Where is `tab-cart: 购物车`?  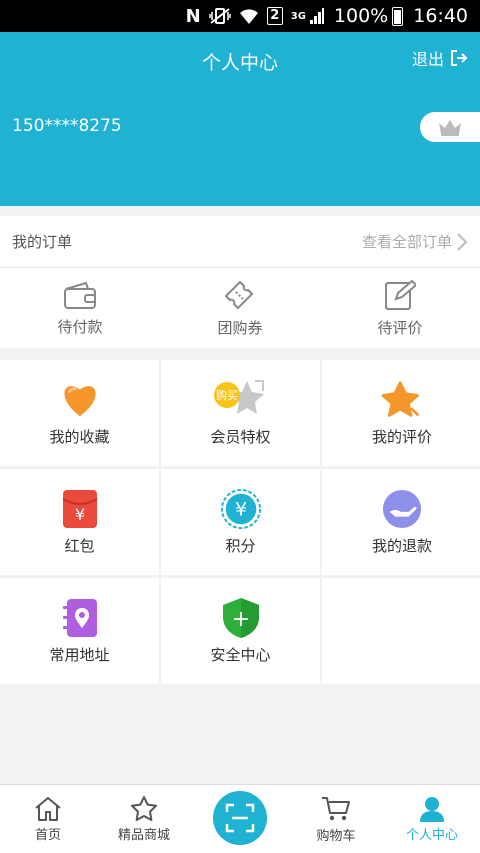
tab-cart: 购物车 is located at coordinates (336, 819).